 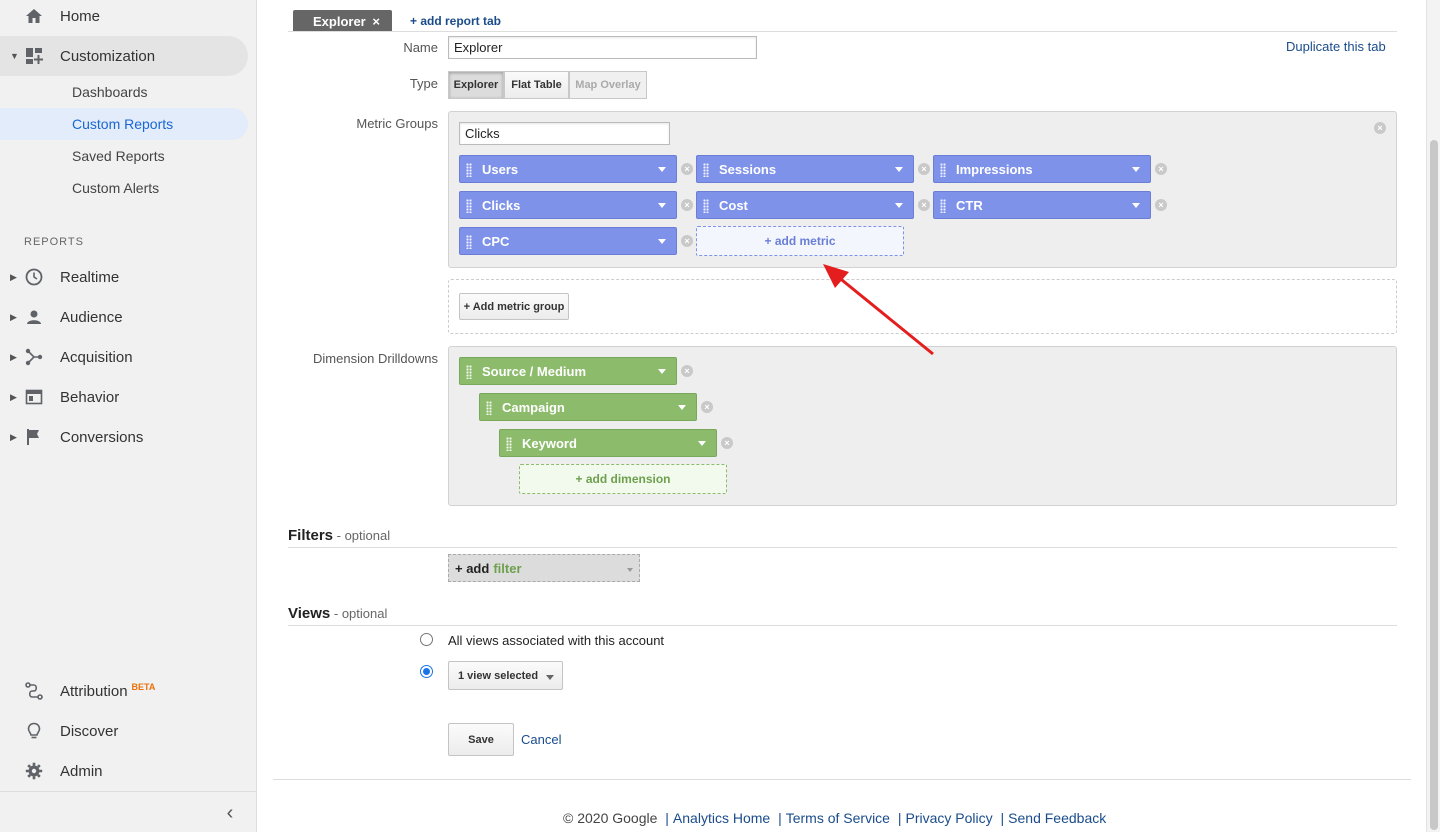 What do you see at coordinates (124, 771) in the screenshot?
I see `nav-admin: Admin` at bounding box center [124, 771].